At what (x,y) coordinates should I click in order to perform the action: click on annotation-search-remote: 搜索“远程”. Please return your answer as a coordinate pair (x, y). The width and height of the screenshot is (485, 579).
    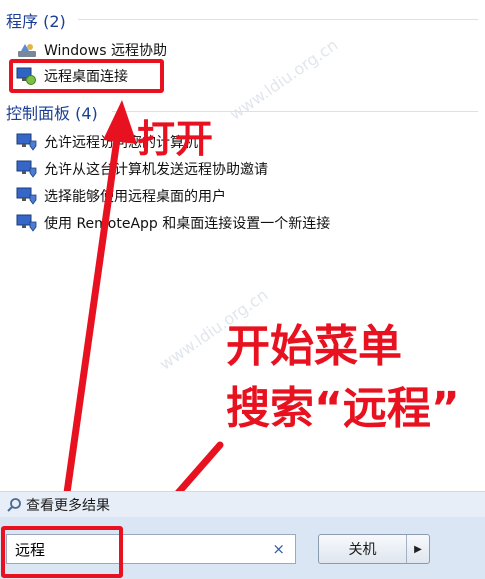
    Looking at the image, I should click on (343, 408).